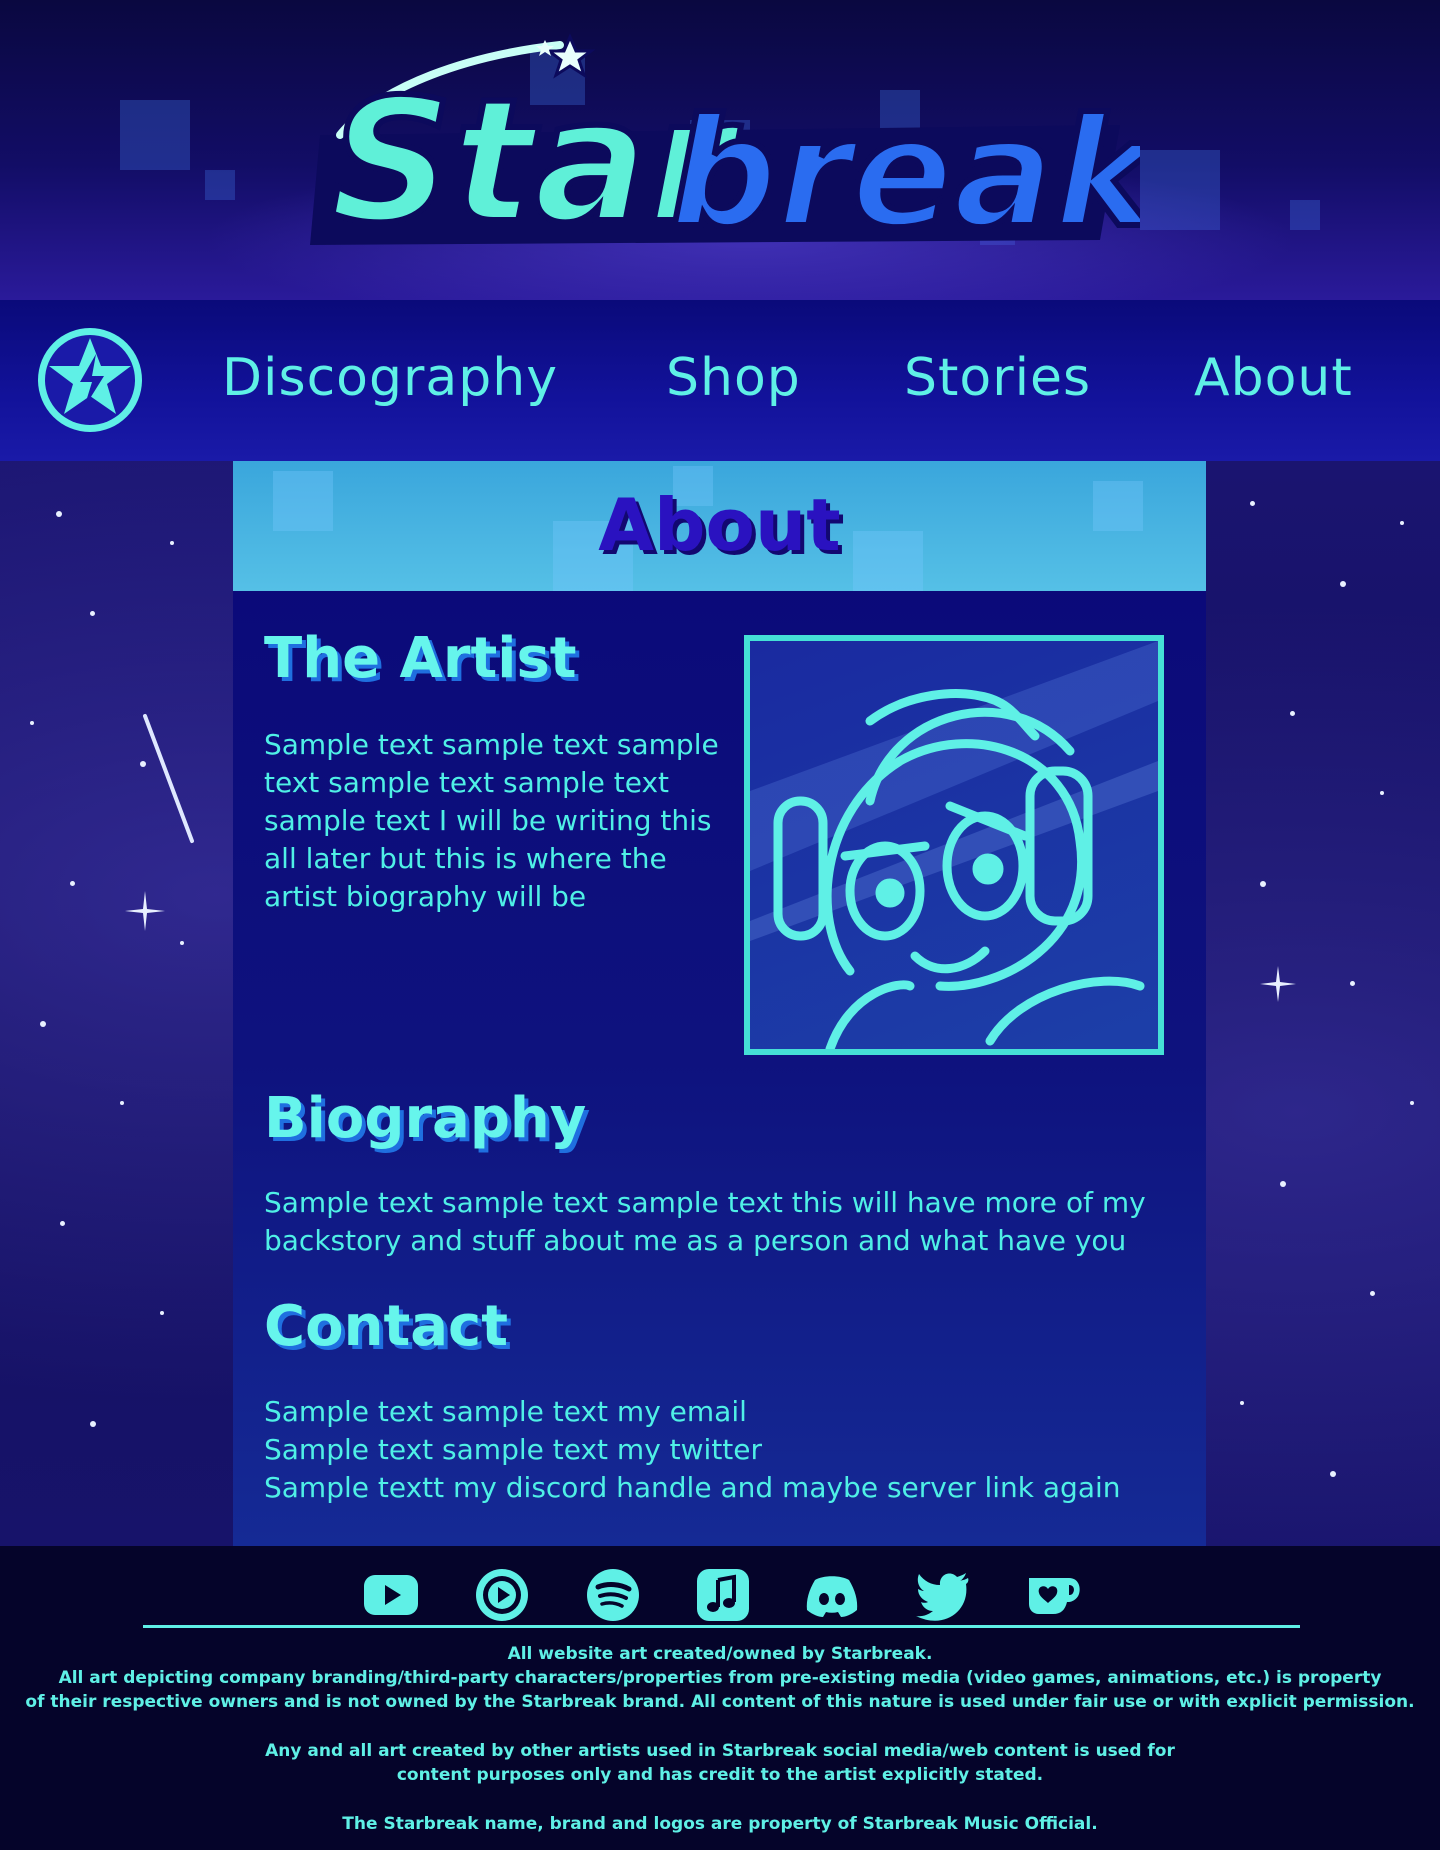 The width and height of the screenshot is (1440, 1850). I want to click on page-title: About, so click(719, 525).